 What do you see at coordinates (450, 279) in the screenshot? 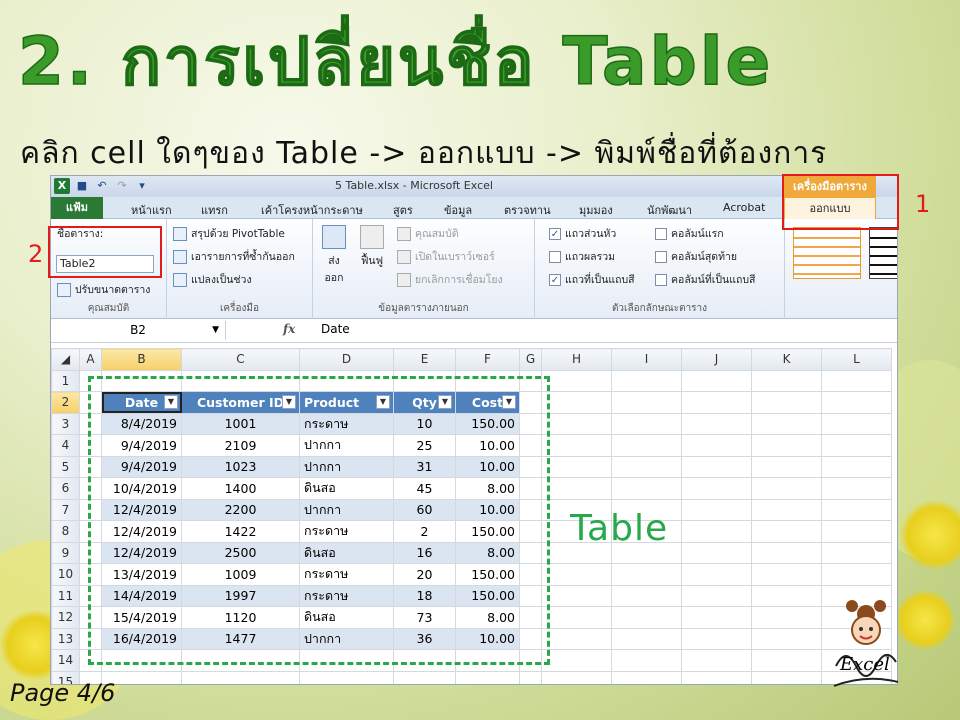
I see `unlink-button: ยกเลิกการเชื่อมโยง` at bounding box center [450, 279].